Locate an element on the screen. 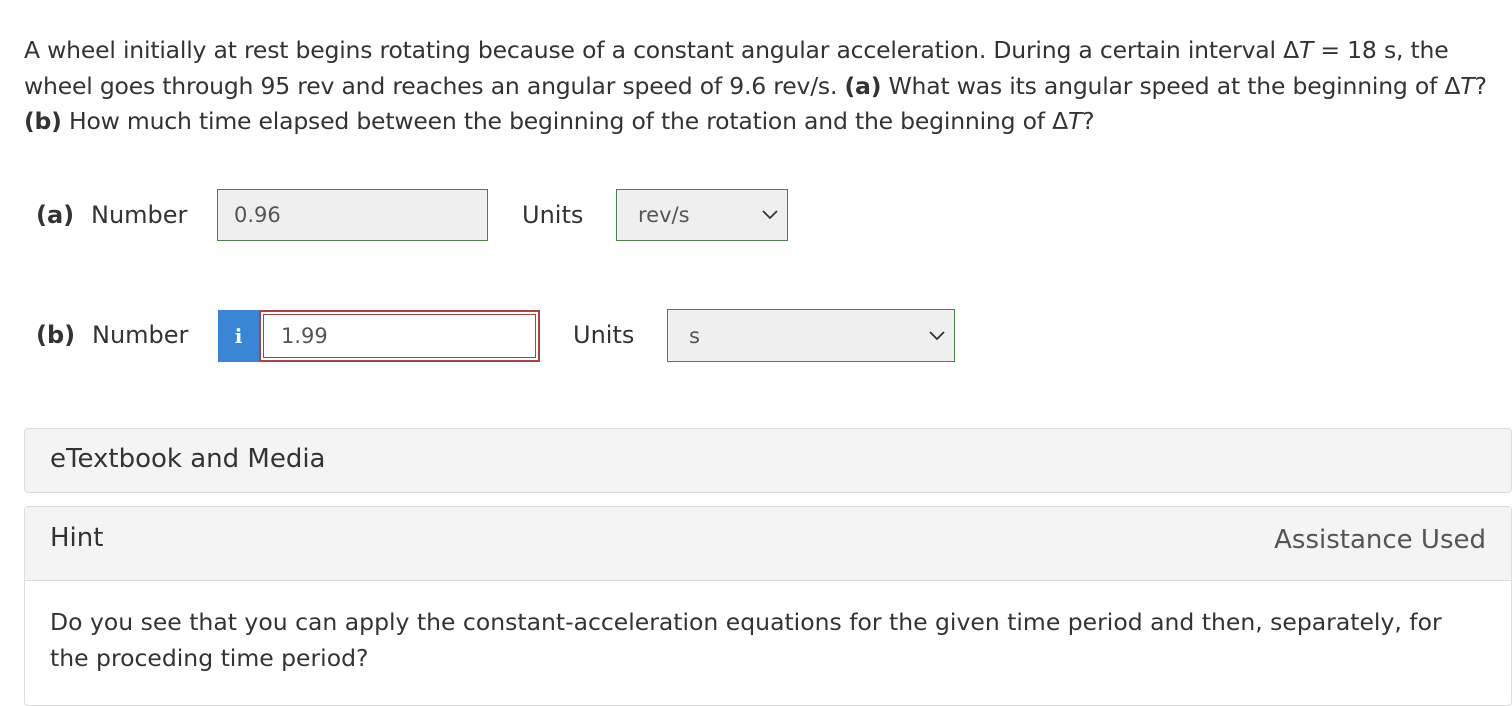 The height and width of the screenshot is (706, 1512). part-b-units-value: s is located at coordinates (694, 335).